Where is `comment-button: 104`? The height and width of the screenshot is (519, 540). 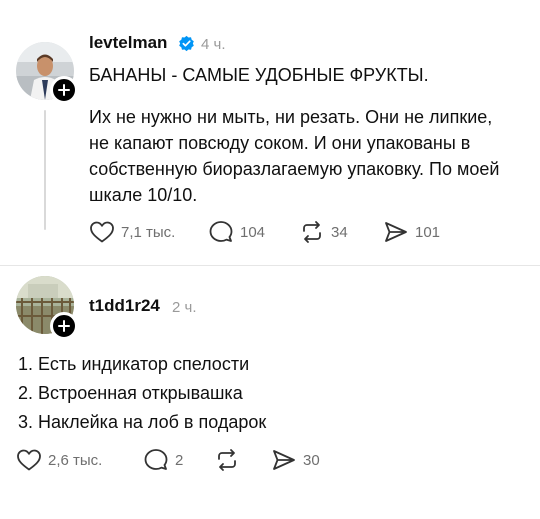 comment-button: 104 is located at coordinates (236, 232).